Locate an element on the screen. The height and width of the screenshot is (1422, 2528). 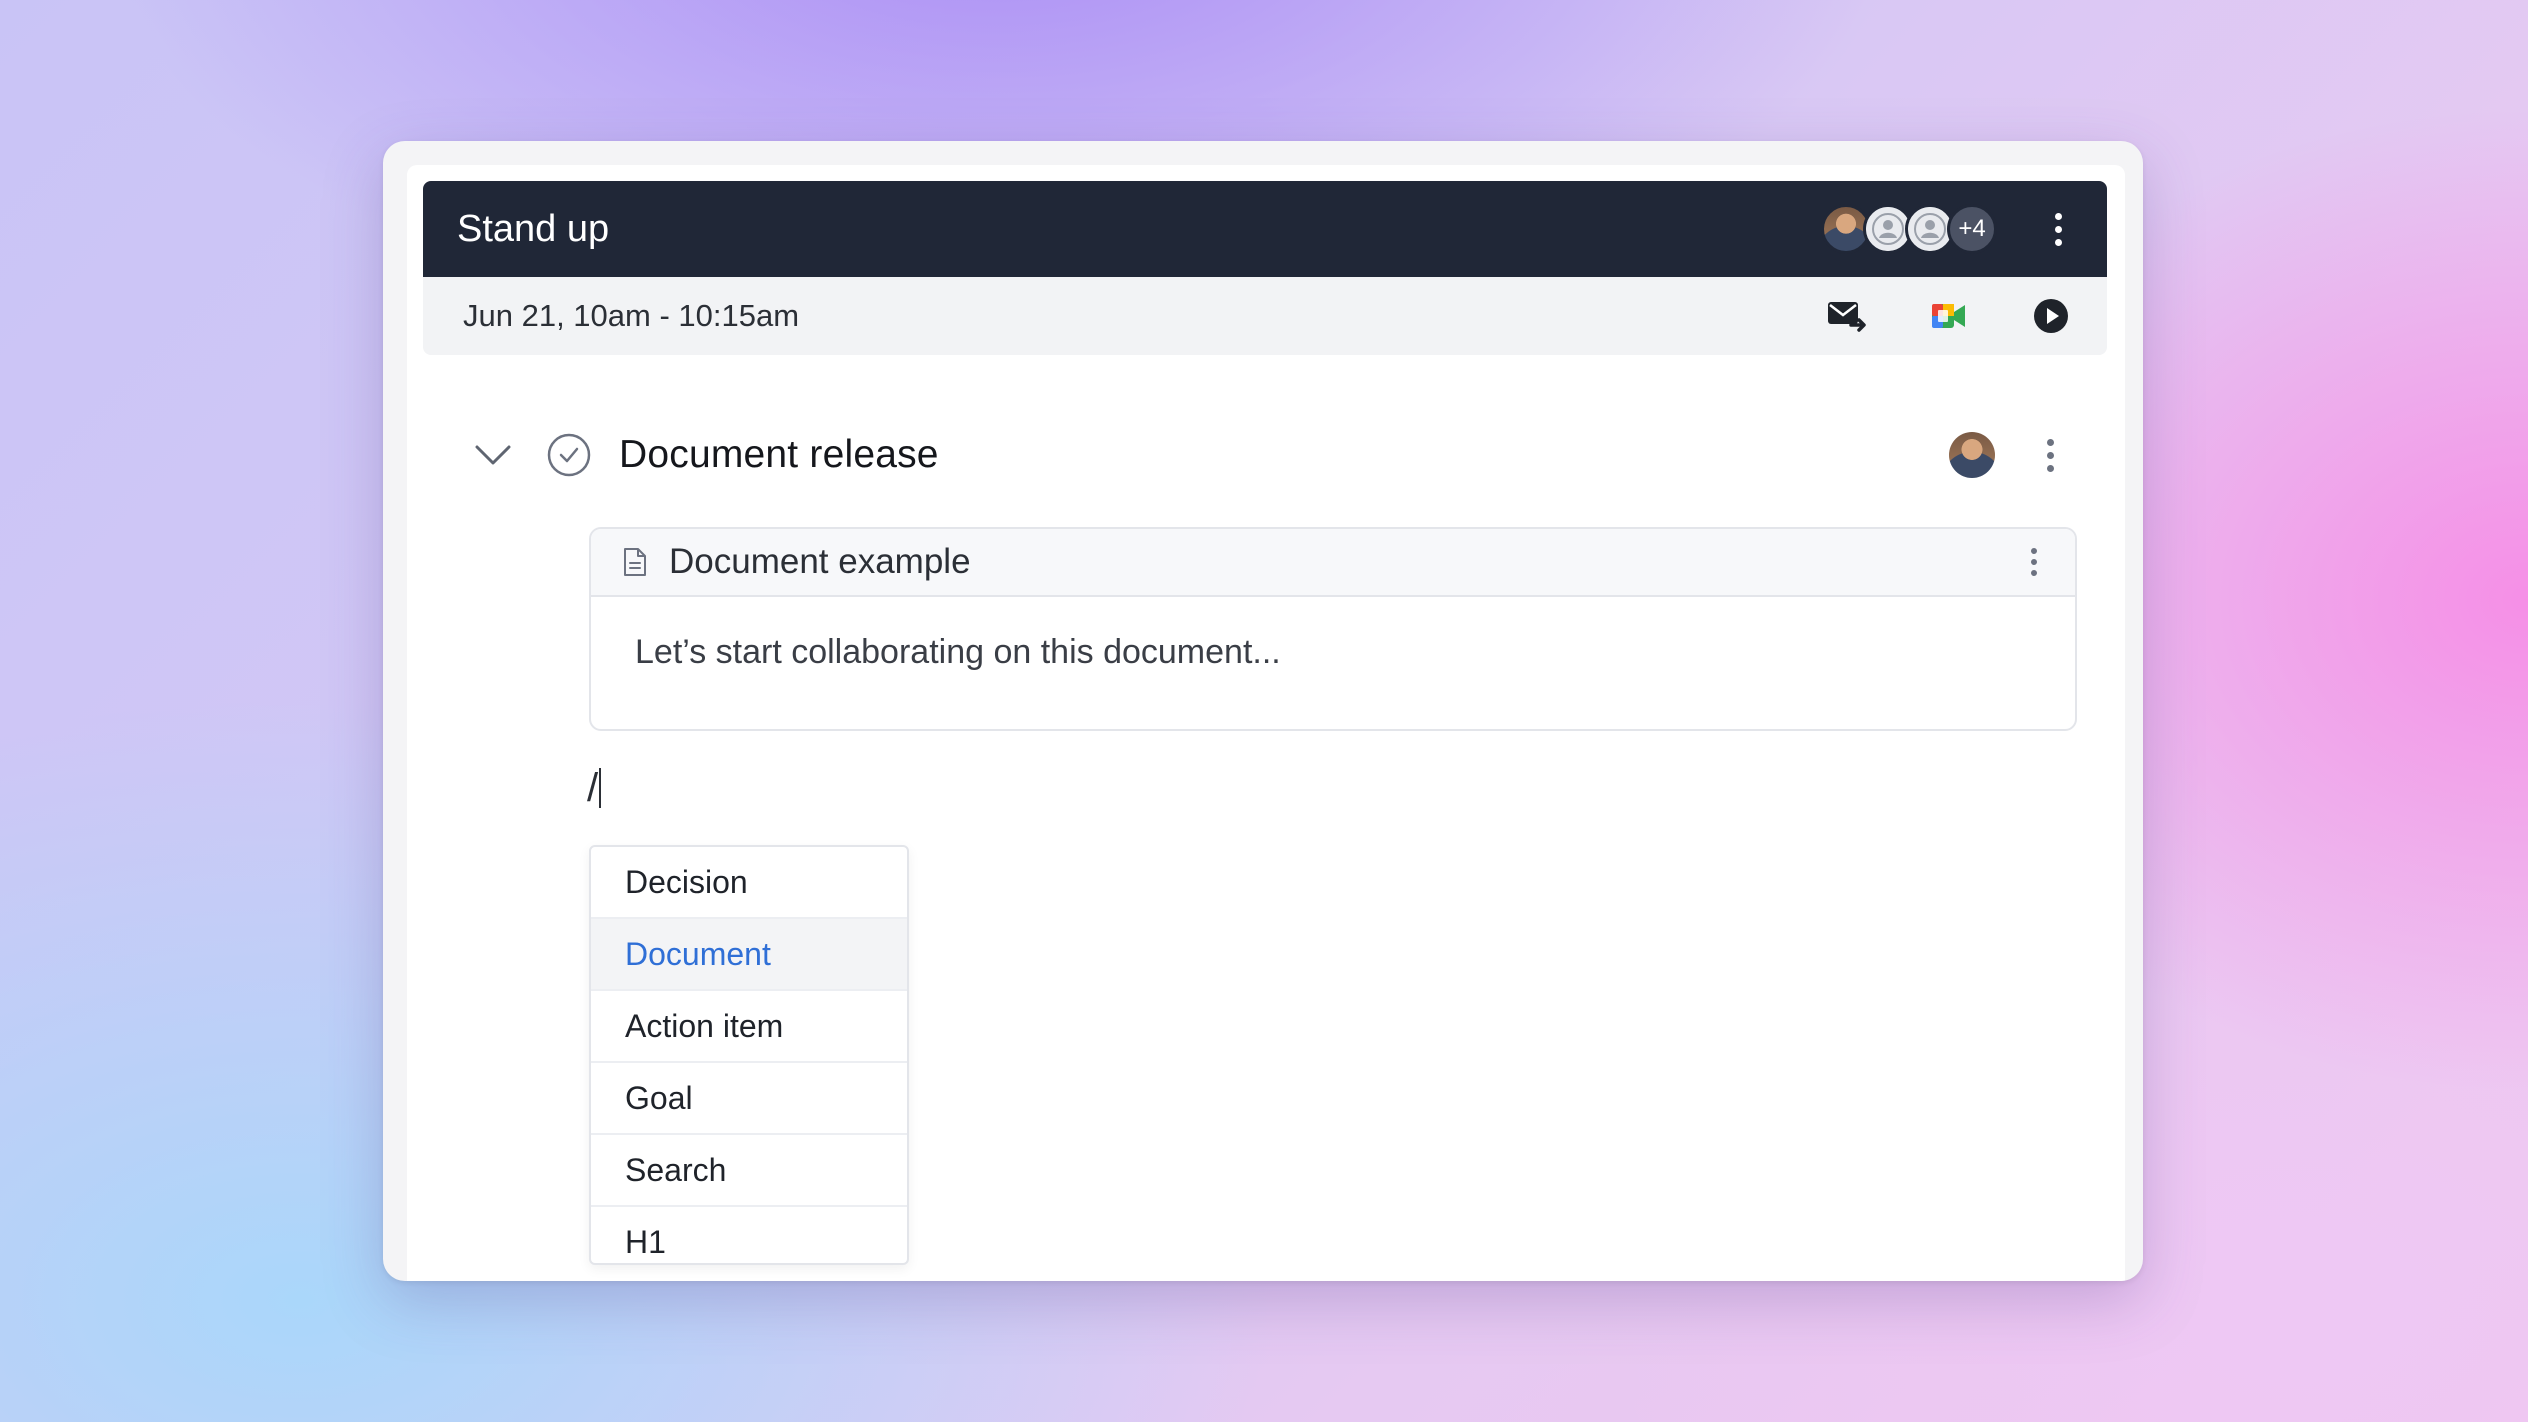
meeting-header: Stand up +4 is located at coordinates (1265, 229).